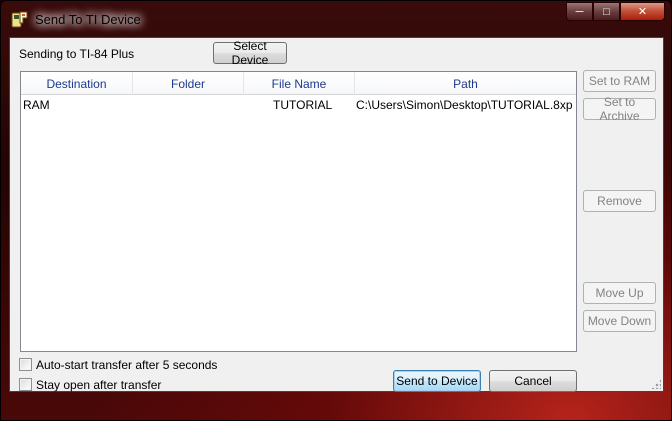 The width and height of the screenshot is (672, 421). I want to click on column-header-destination: Destination, so click(77, 83).